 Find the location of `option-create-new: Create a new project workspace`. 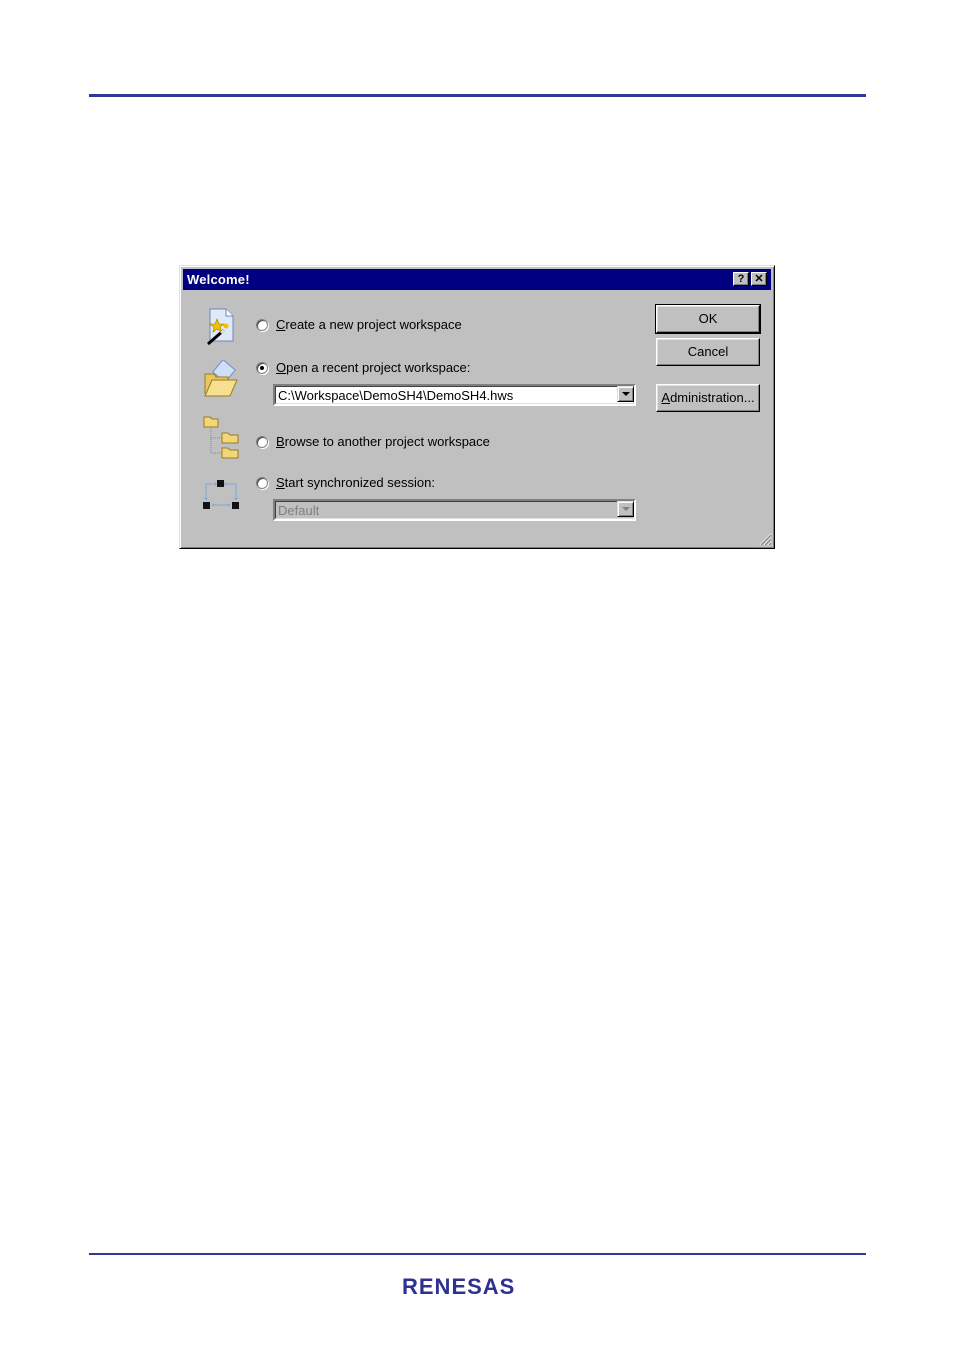

option-create-new: Create a new project workspace is located at coordinates (359, 324).